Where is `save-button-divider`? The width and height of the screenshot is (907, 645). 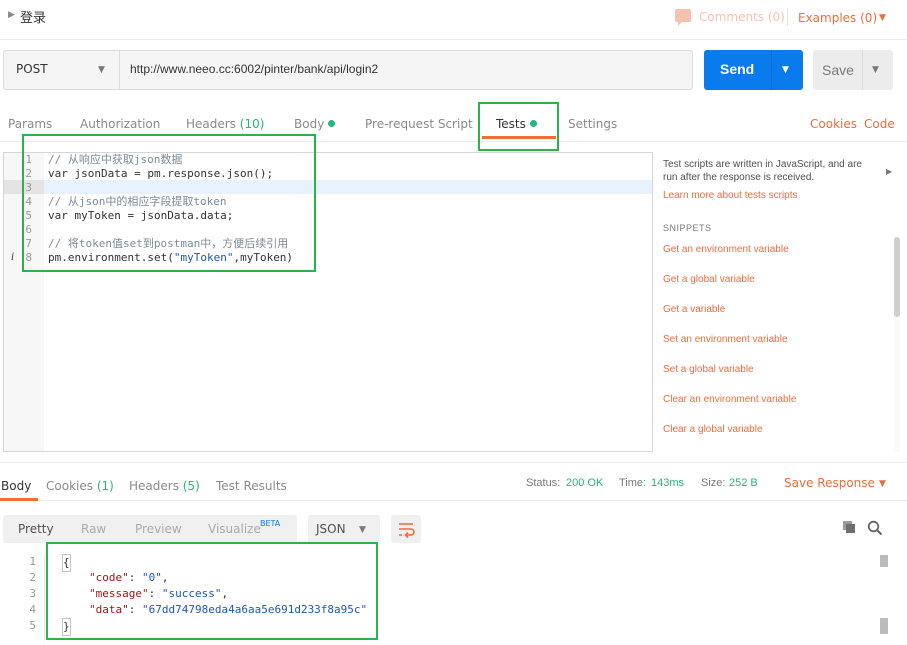
save-button-divider is located at coordinates (862, 70).